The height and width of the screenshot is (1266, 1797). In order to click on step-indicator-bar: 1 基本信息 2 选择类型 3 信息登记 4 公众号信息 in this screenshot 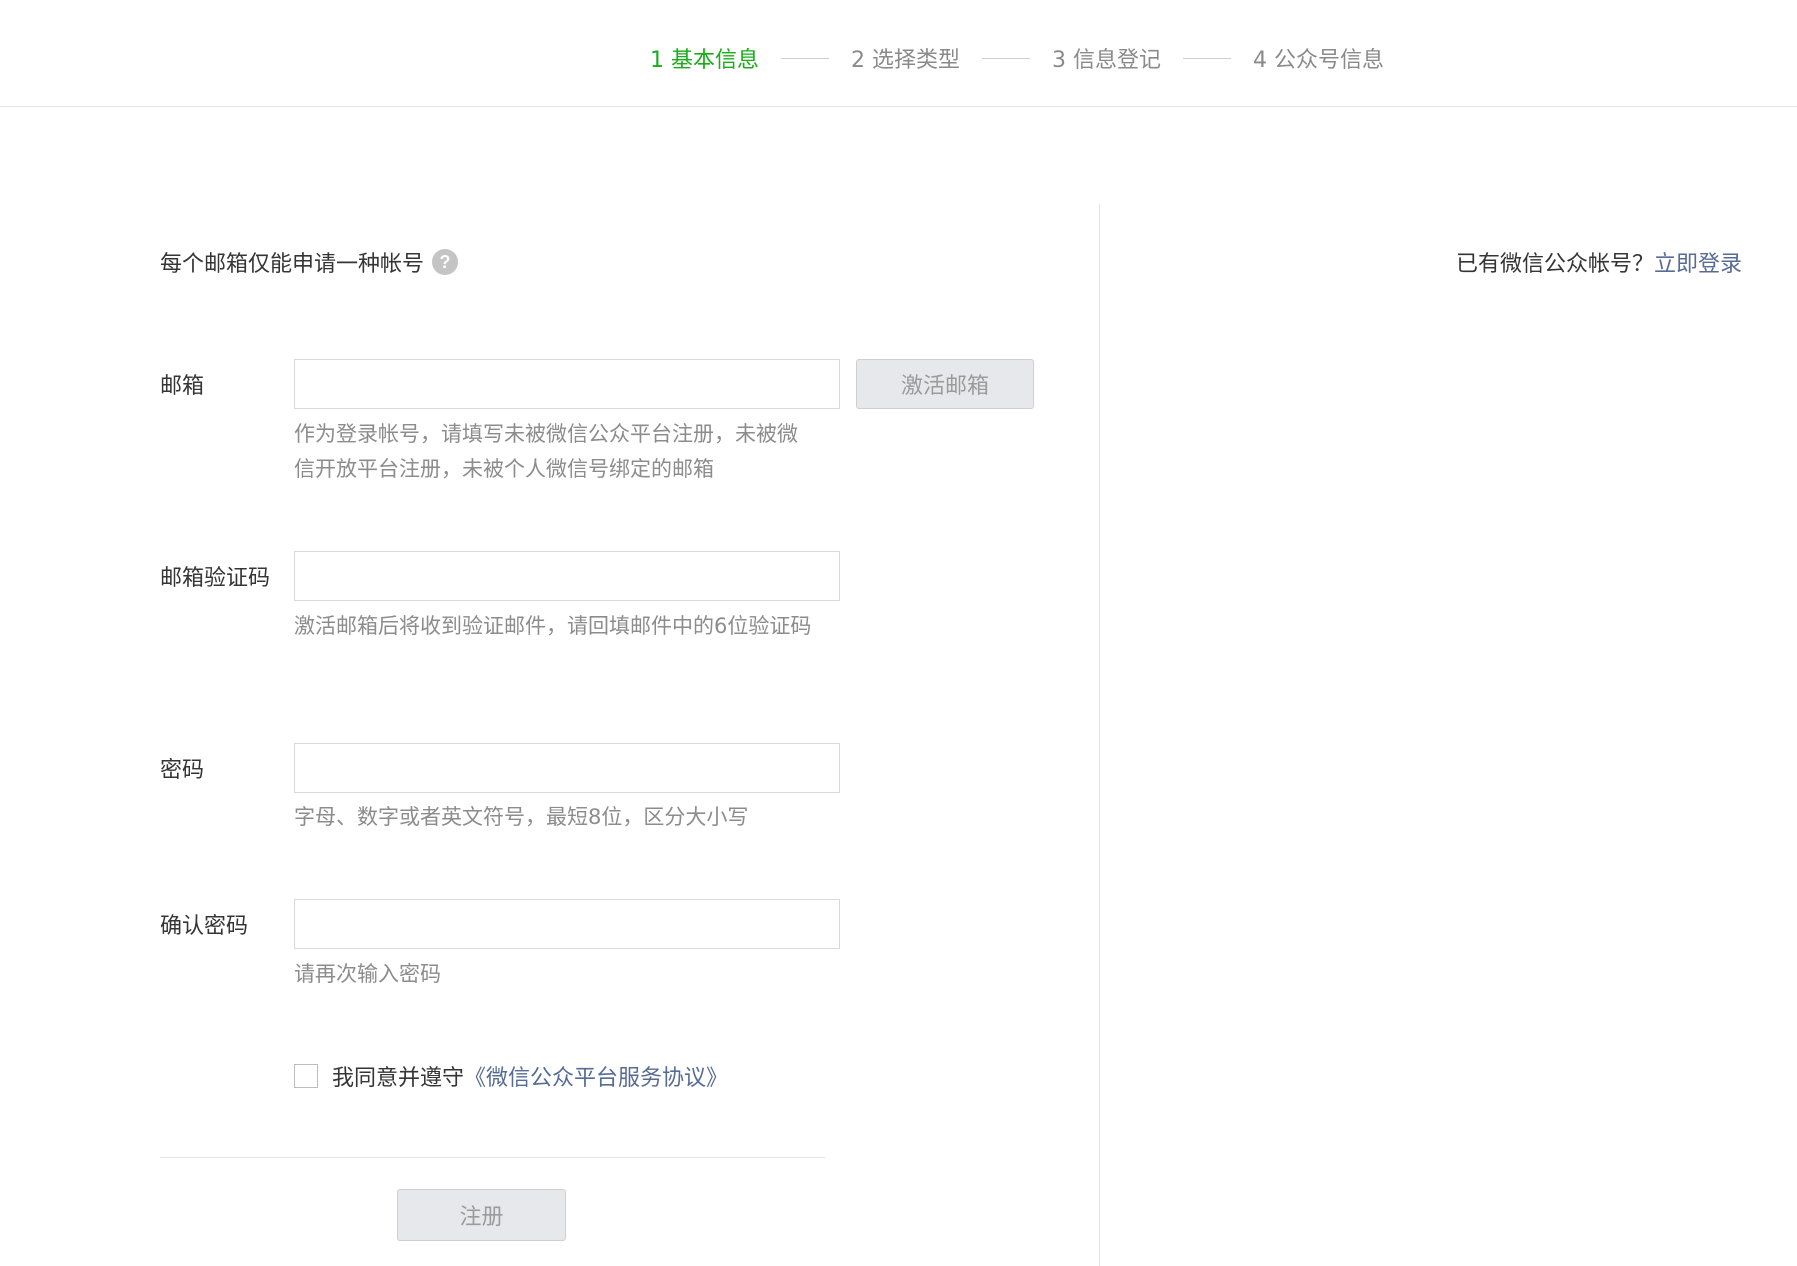, I will do `click(898, 53)`.